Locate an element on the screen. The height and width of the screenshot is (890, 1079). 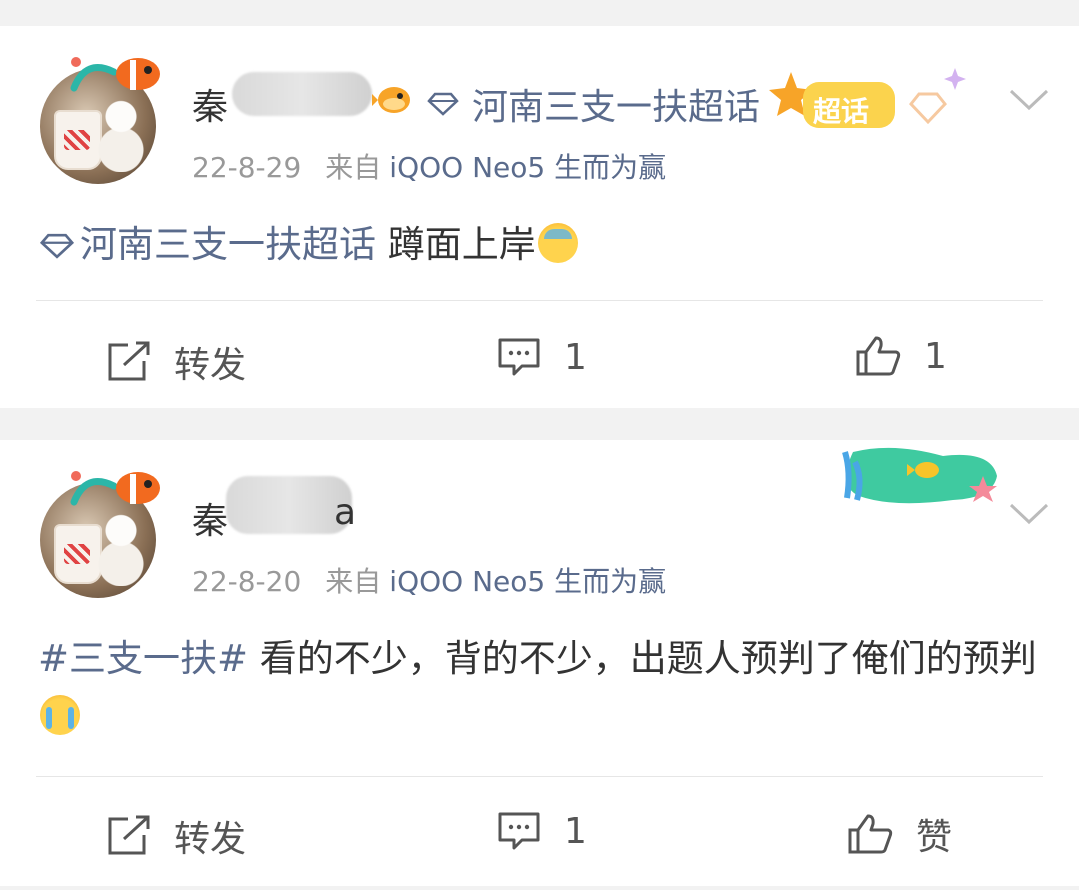
post-meta: 22-8-20 来自 iQOO Neo5 生而为赢 is located at coordinates (429, 580).